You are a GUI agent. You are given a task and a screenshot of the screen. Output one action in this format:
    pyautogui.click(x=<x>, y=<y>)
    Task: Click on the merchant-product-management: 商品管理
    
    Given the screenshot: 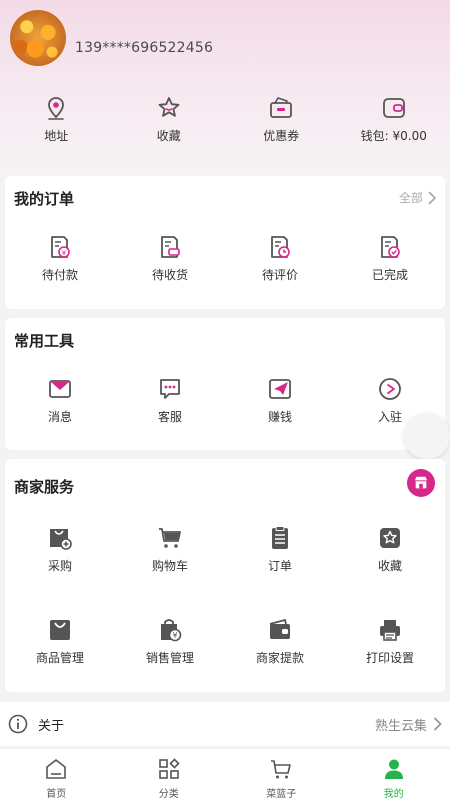 What is the action you would take?
    pyautogui.click(x=60, y=641)
    